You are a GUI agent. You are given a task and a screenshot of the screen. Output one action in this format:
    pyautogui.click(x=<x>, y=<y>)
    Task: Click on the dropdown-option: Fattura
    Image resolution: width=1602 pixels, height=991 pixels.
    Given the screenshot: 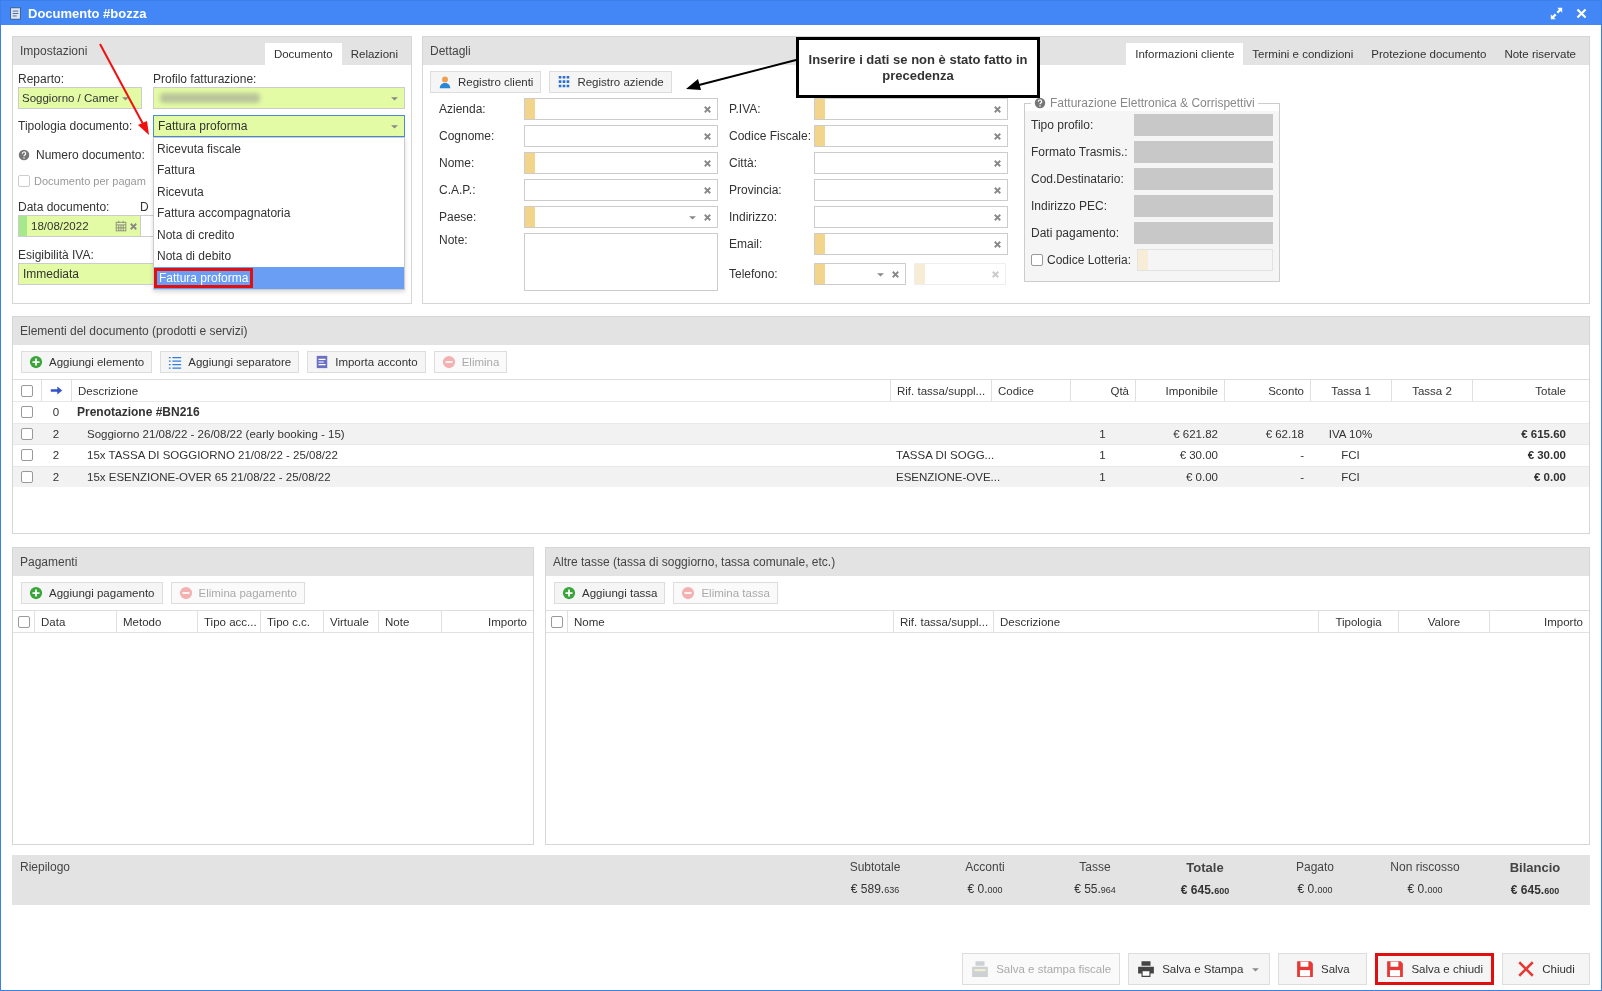 What is the action you would take?
    pyautogui.click(x=279, y=170)
    